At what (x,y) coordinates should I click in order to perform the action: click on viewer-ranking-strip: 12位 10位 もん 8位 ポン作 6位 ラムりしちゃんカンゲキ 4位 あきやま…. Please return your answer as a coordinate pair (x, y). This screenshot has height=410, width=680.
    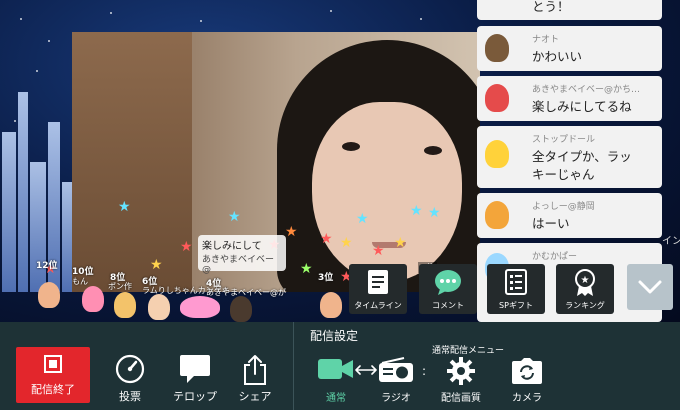
    Looking at the image, I should click on (210, 291).